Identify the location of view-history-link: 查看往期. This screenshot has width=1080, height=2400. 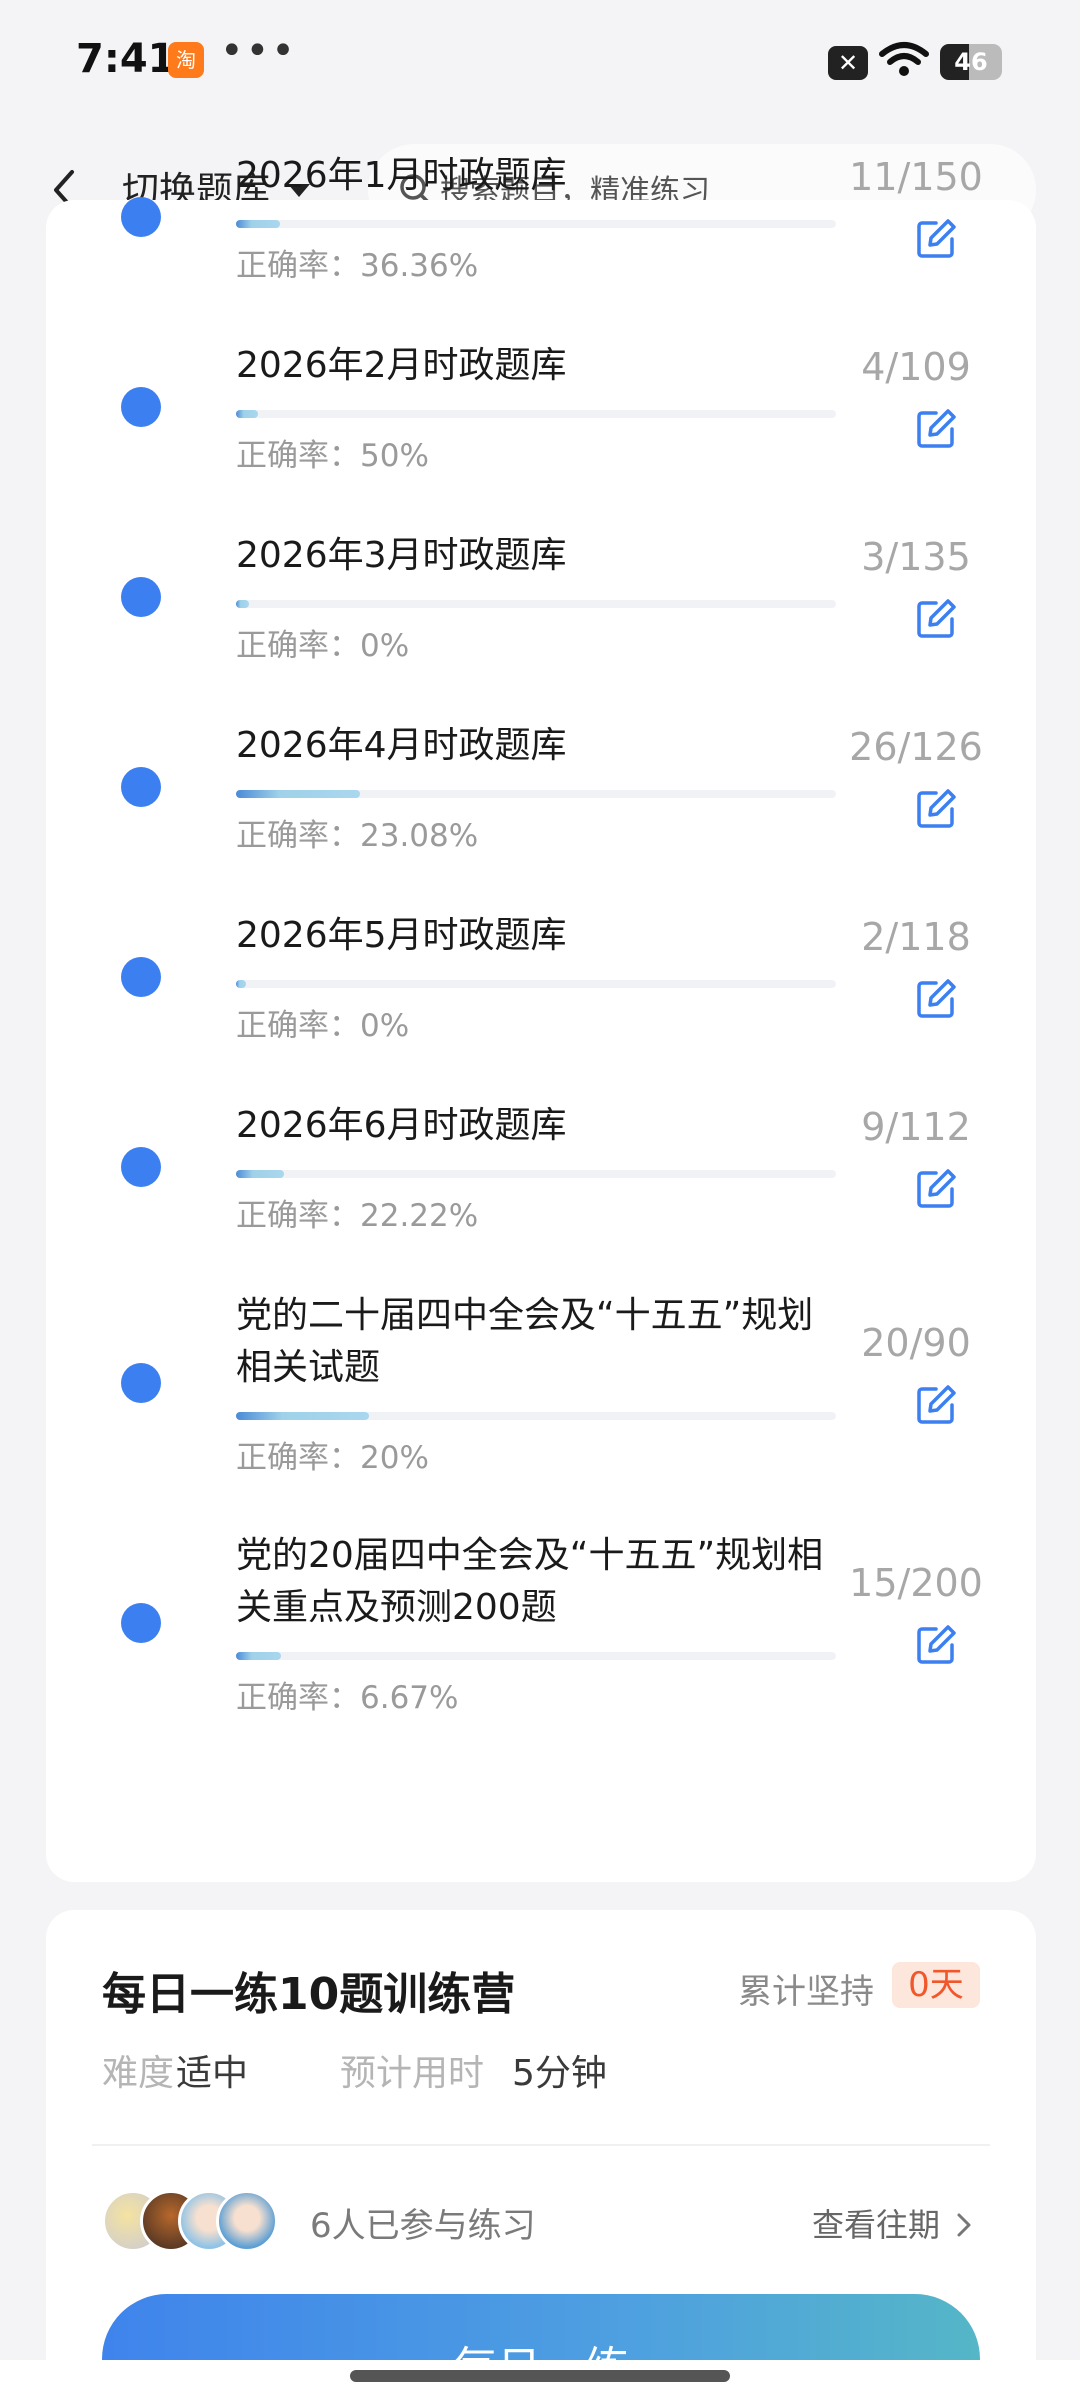
(876, 2223).